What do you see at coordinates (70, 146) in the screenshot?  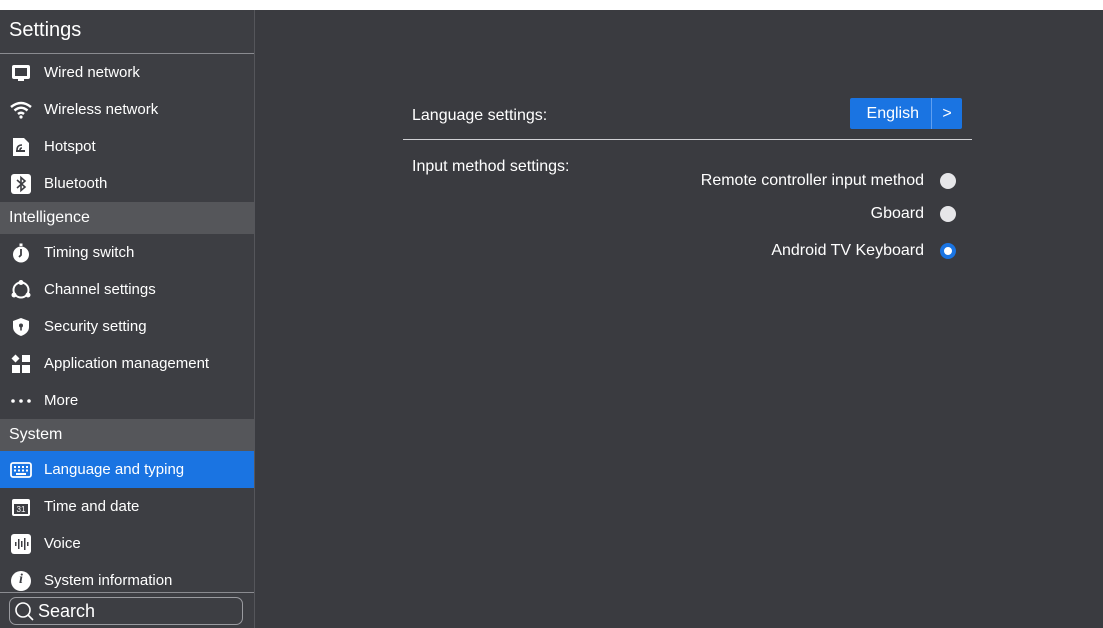 I see `sidebar-item-label: Hotspot` at bounding box center [70, 146].